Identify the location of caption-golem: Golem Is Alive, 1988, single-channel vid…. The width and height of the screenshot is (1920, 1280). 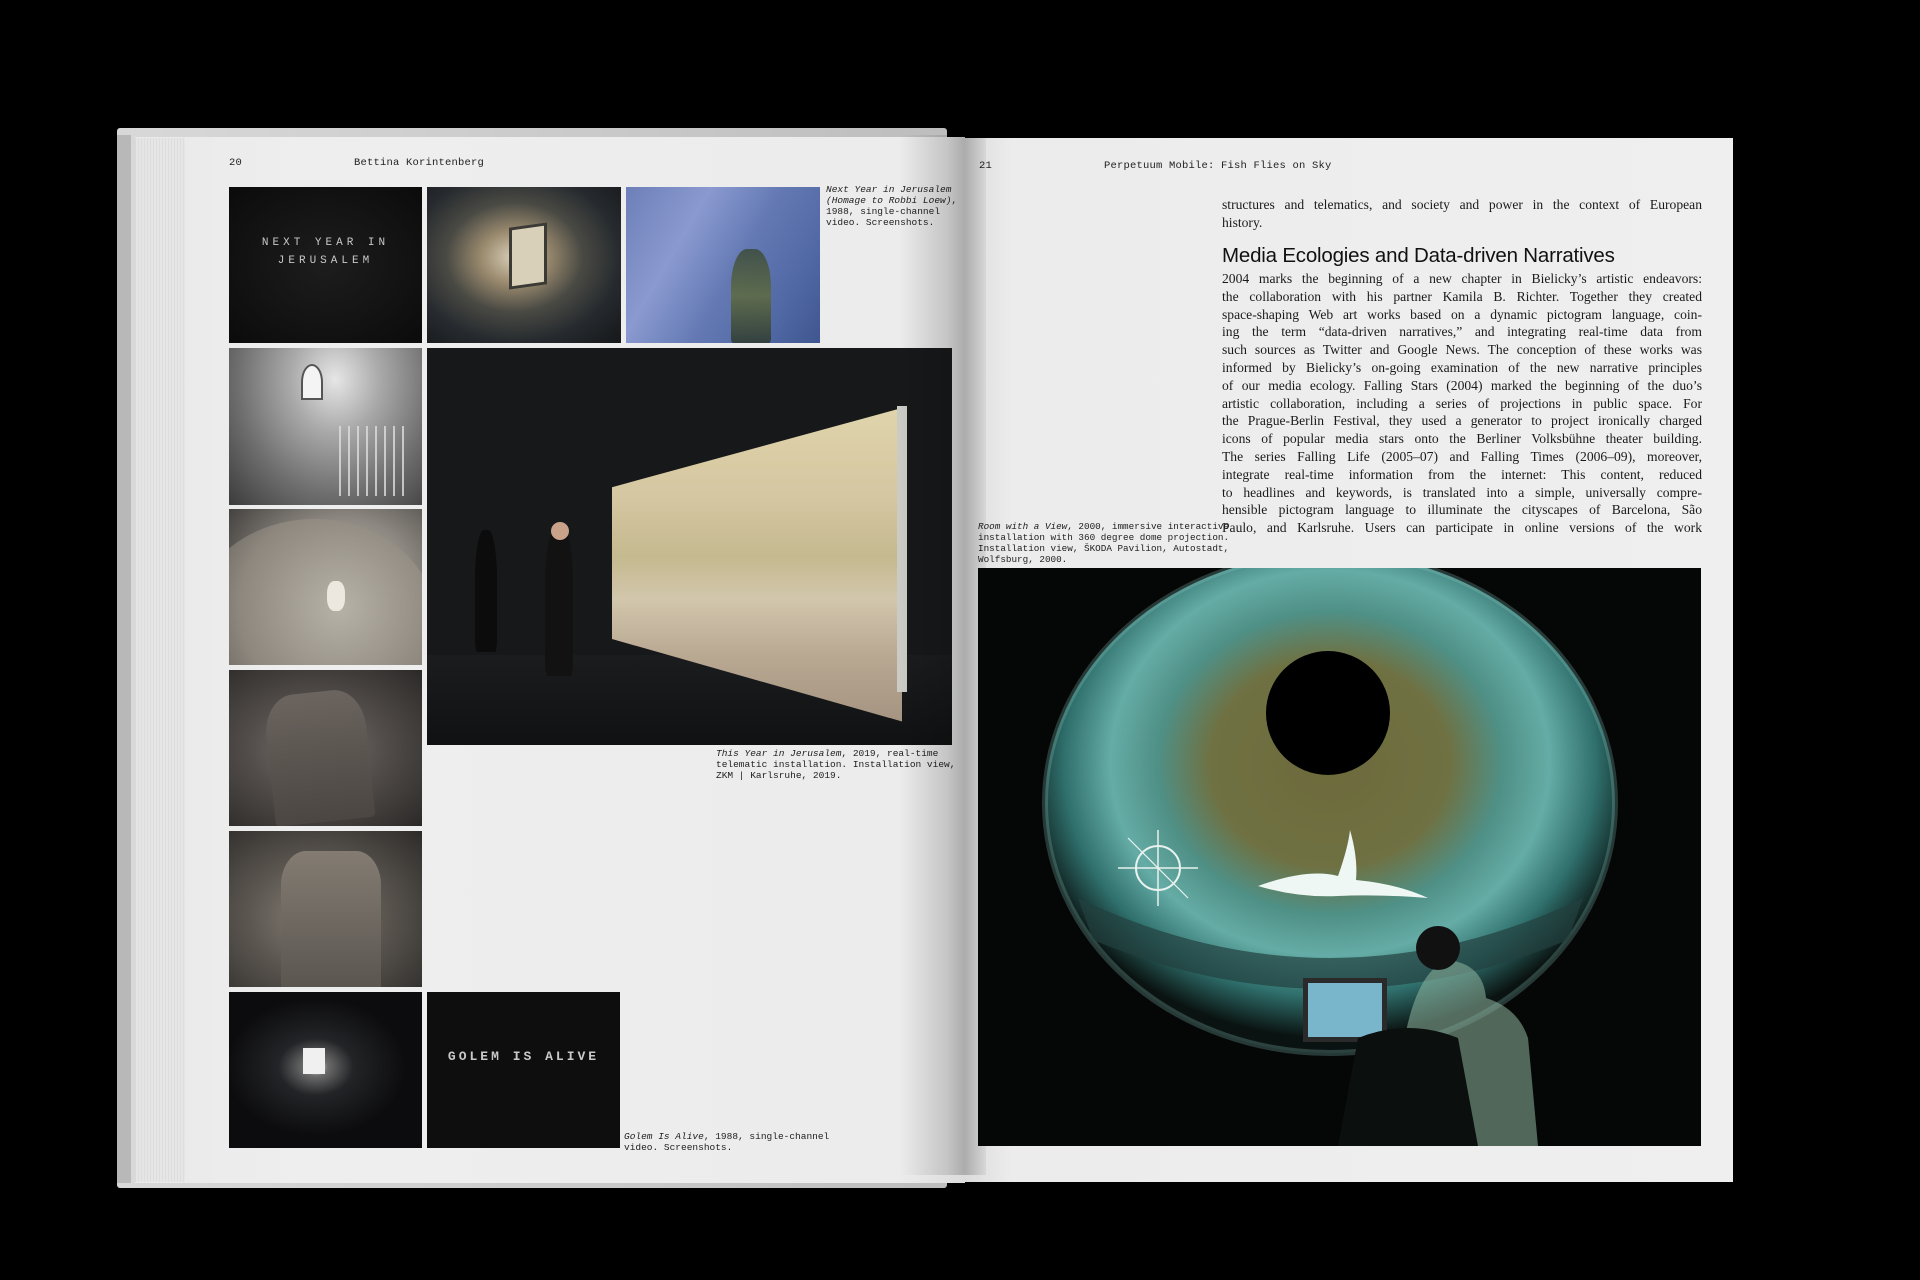
(726, 1142).